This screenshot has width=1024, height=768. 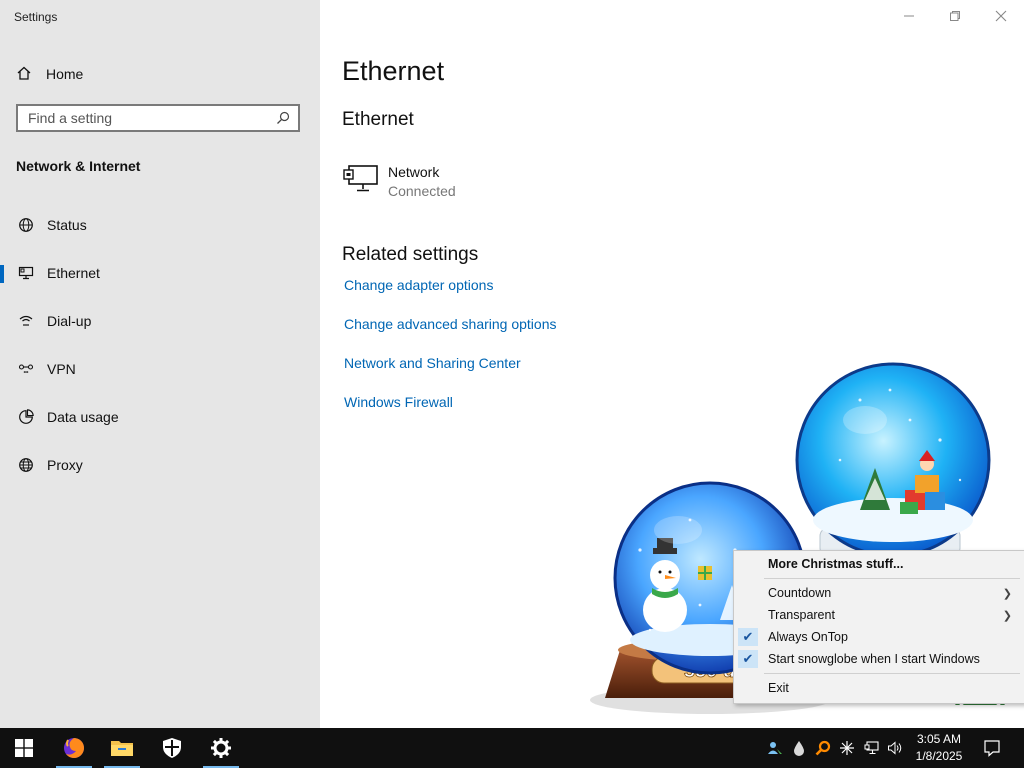 I want to click on tray-drop-icon, so click(x=799, y=748).